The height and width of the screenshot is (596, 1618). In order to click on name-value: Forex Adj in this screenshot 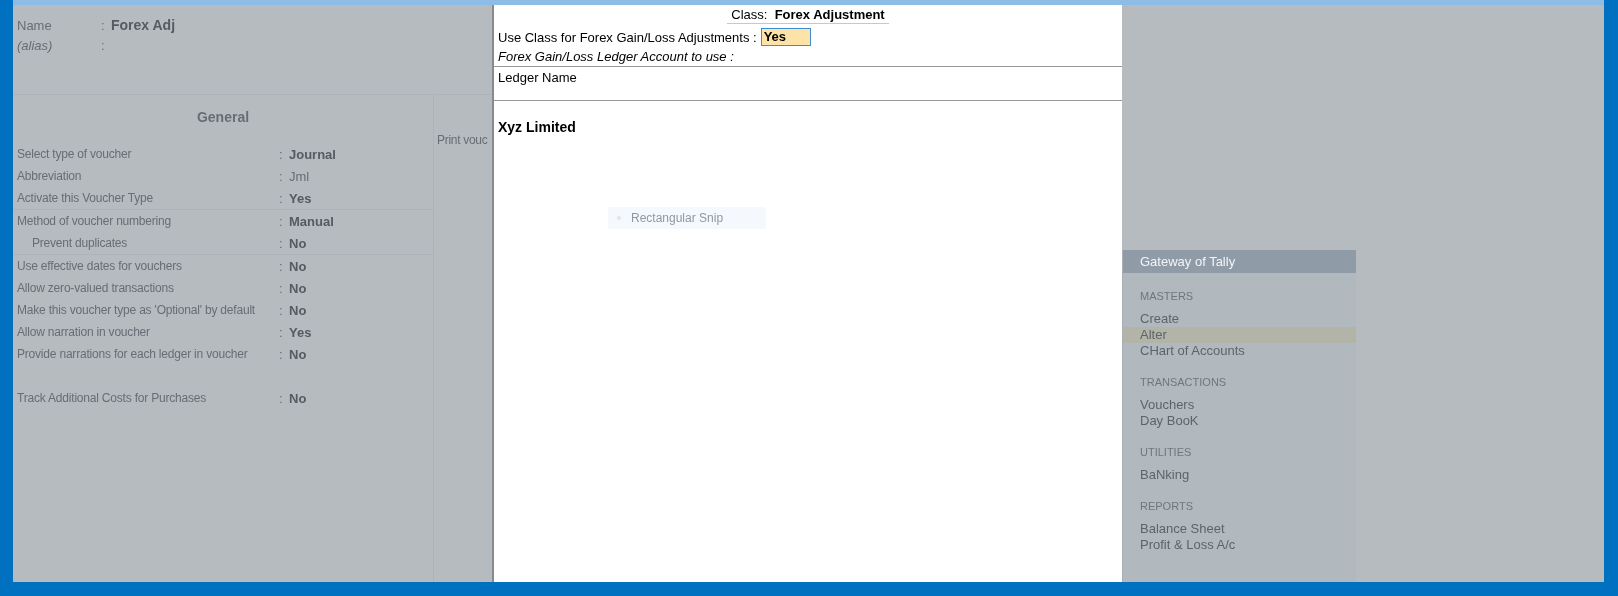, I will do `click(143, 25)`.